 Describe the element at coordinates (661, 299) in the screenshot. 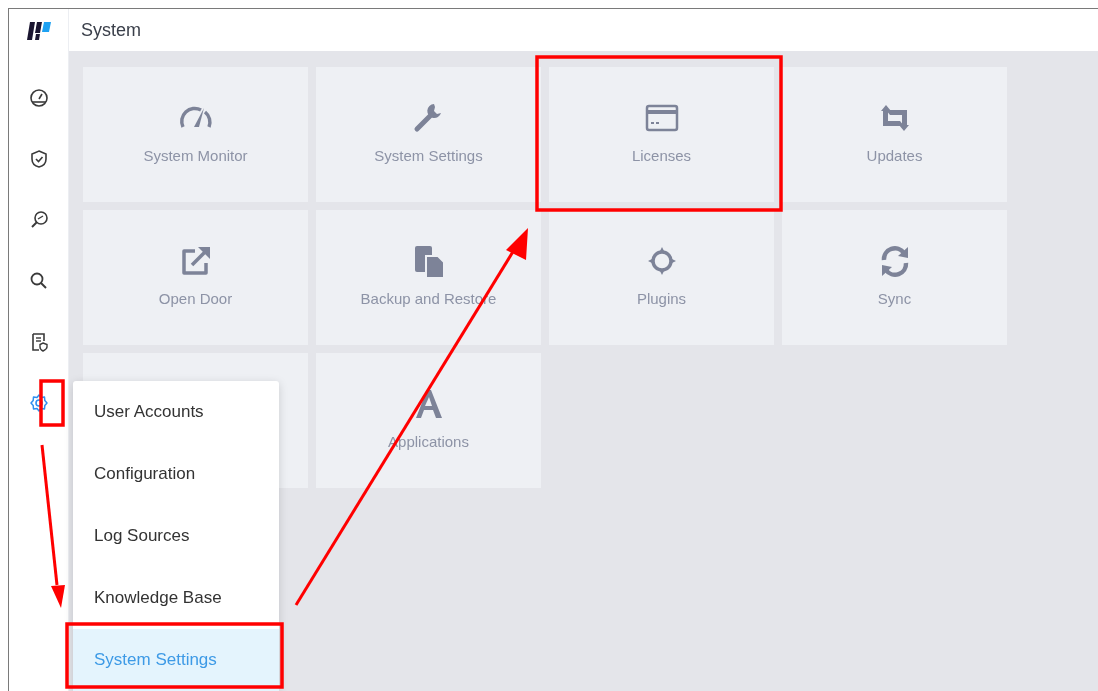

I see `tile-label: Plugins` at that location.